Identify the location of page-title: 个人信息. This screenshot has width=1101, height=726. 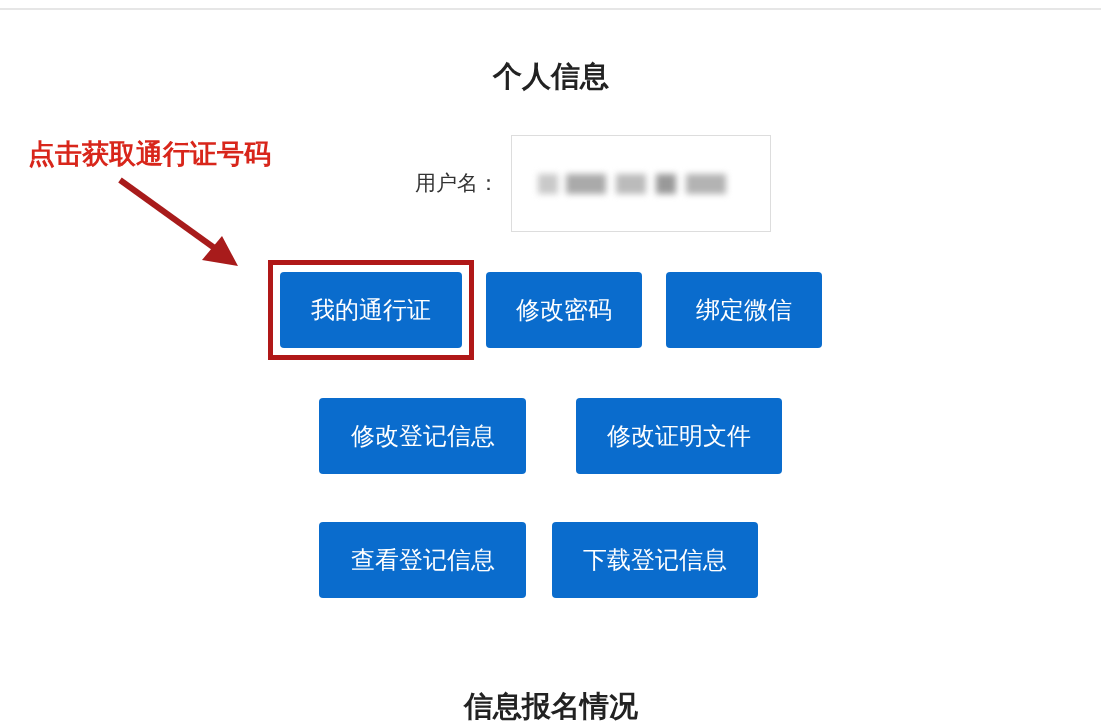
(550, 76).